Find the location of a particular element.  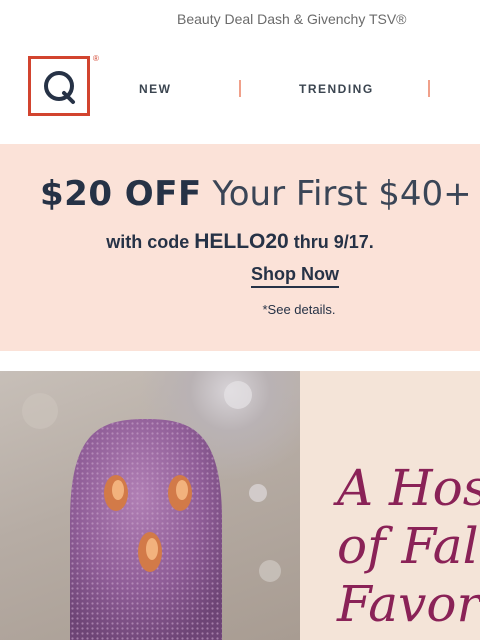

promo-code-line: with code HELLO20 thru 9/17. is located at coordinates (240, 242).